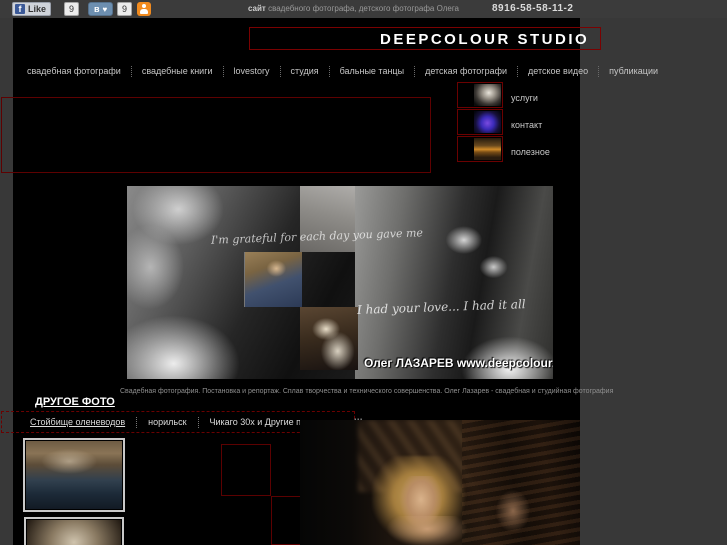 This screenshot has width=727, height=545. Describe the element at coordinates (101, 9) in the screenshot. I see `vk-share-button: в ♥` at that location.